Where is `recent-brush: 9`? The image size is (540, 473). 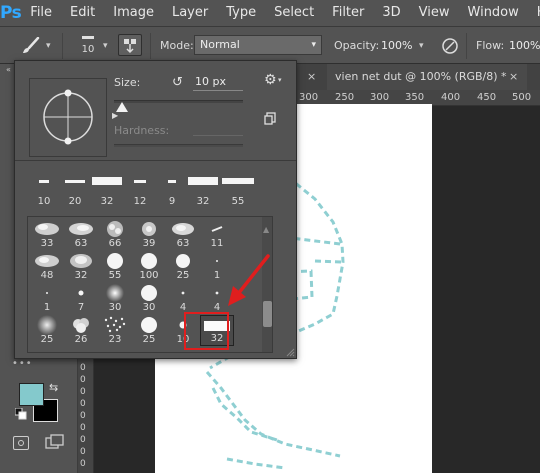
recent-brush: 9 is located at coordinates (172, 192).